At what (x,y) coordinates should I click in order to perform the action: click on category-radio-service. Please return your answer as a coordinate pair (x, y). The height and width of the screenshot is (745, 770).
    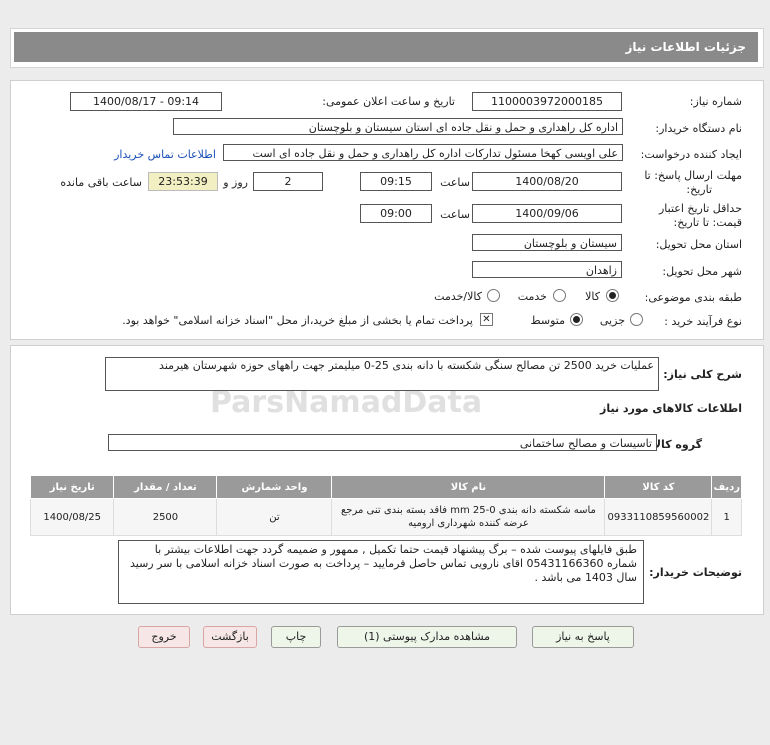
    Looking at the image, I should click on (559, 295).